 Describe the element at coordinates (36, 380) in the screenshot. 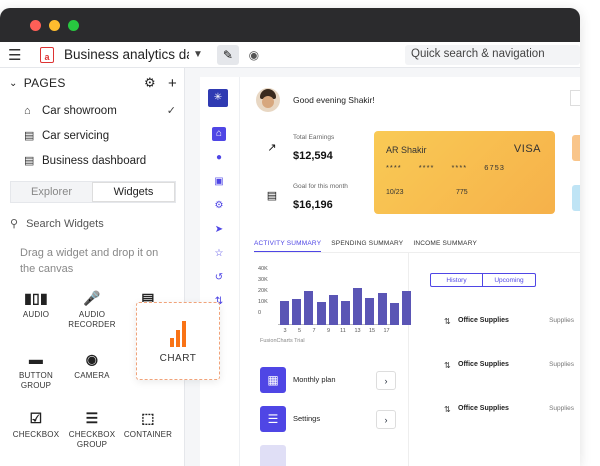

I see `widget-label: BUTTON GROUP` at that location.